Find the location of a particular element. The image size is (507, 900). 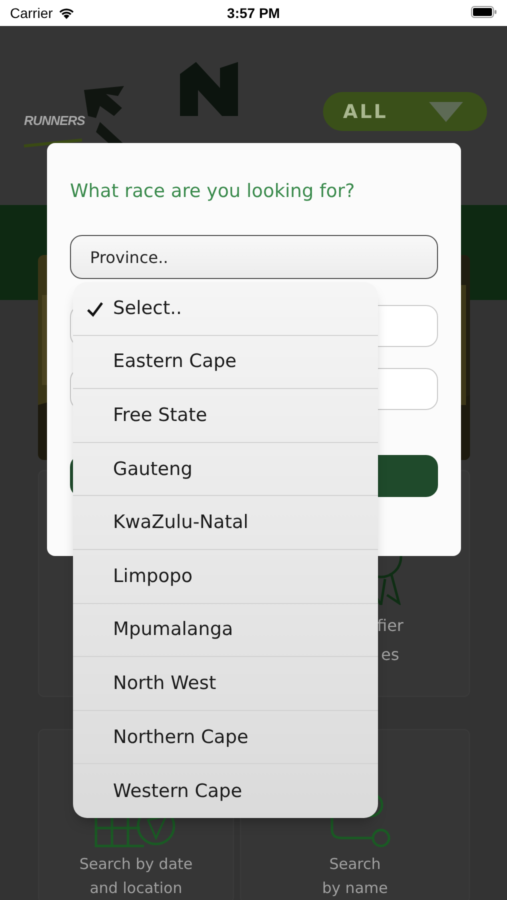

carrier-label: Carrier is located at coordinates (31, 13).